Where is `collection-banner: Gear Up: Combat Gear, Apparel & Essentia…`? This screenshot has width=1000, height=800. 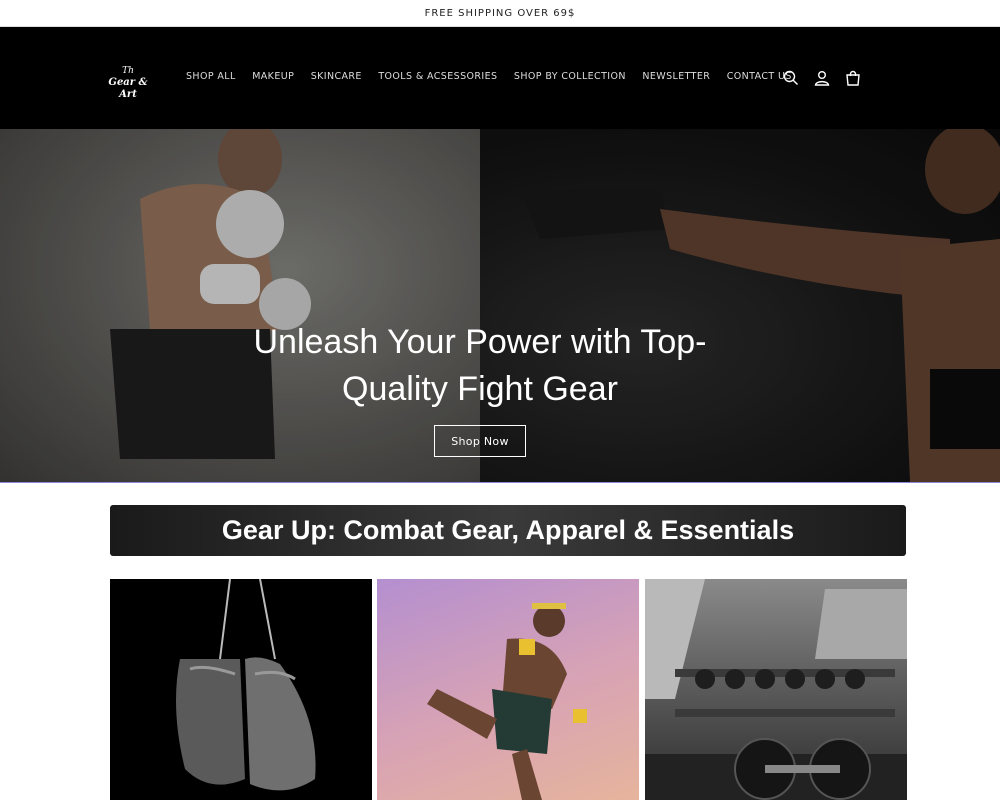 collection-banner: Gear Up: Combat Gear, Apparel & Essentia… is located at coordinates (508, 530).